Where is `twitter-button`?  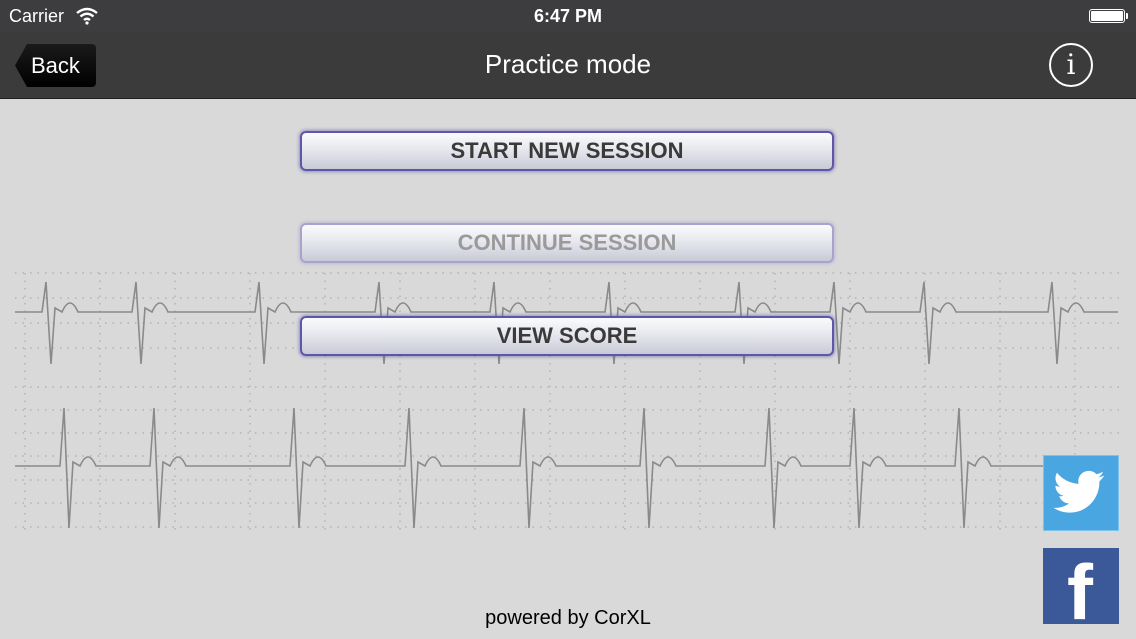 twitter-button is located at coordinates (1081, 493).